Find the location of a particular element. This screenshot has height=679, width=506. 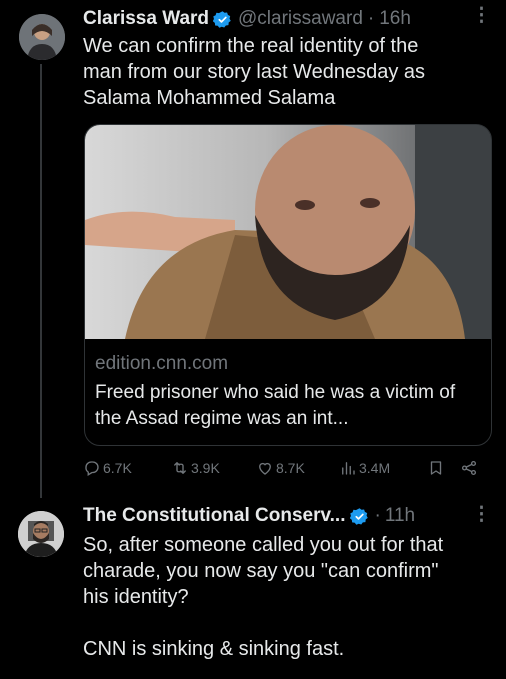

like-icon is located at coordinates (265, 468).